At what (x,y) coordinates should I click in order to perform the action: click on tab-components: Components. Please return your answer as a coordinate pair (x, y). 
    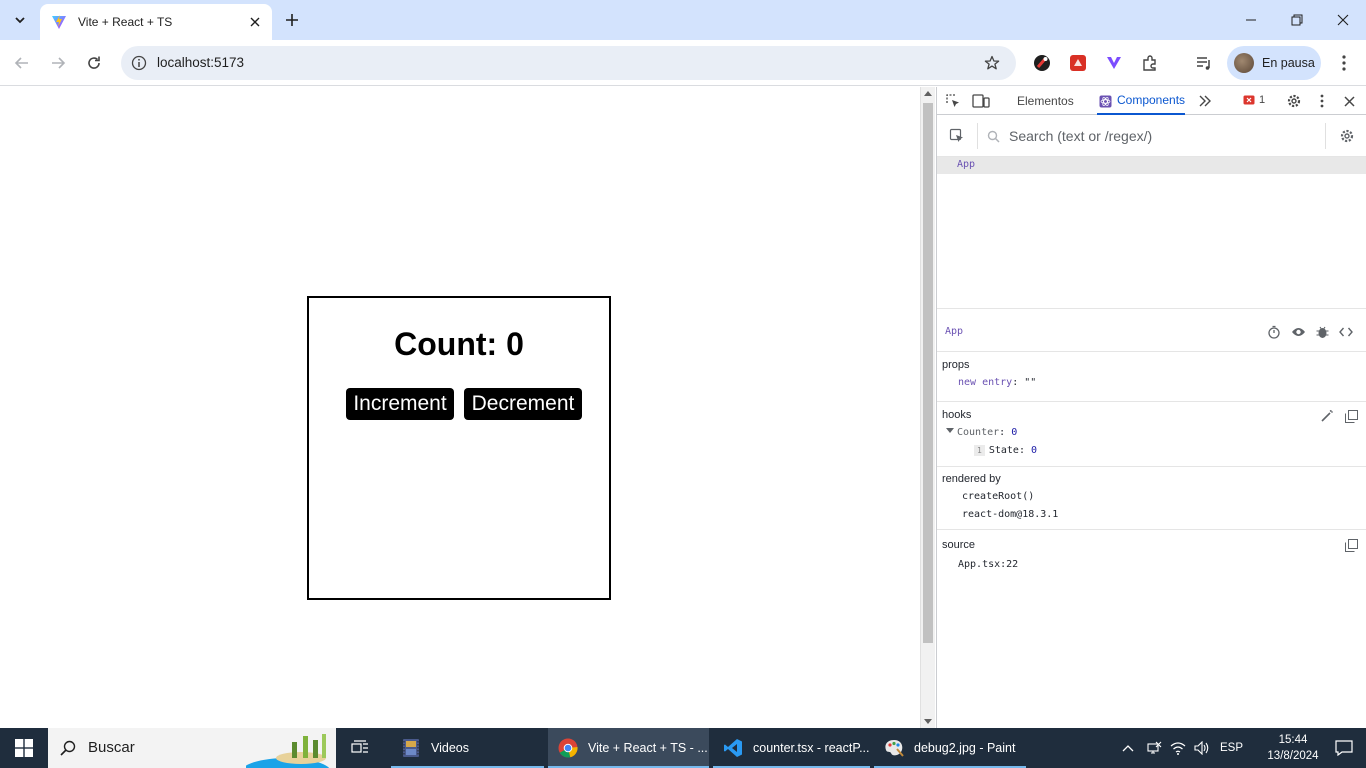
    Looking at the image, I should click on (1141, 101).